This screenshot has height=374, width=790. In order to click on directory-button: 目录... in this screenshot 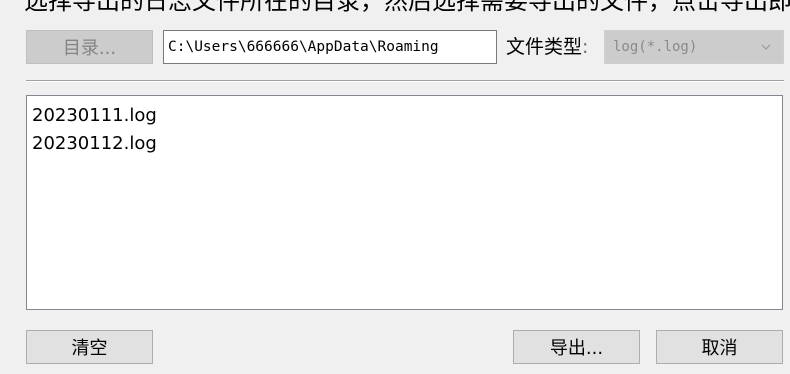, I will do `click(89, 47)`.